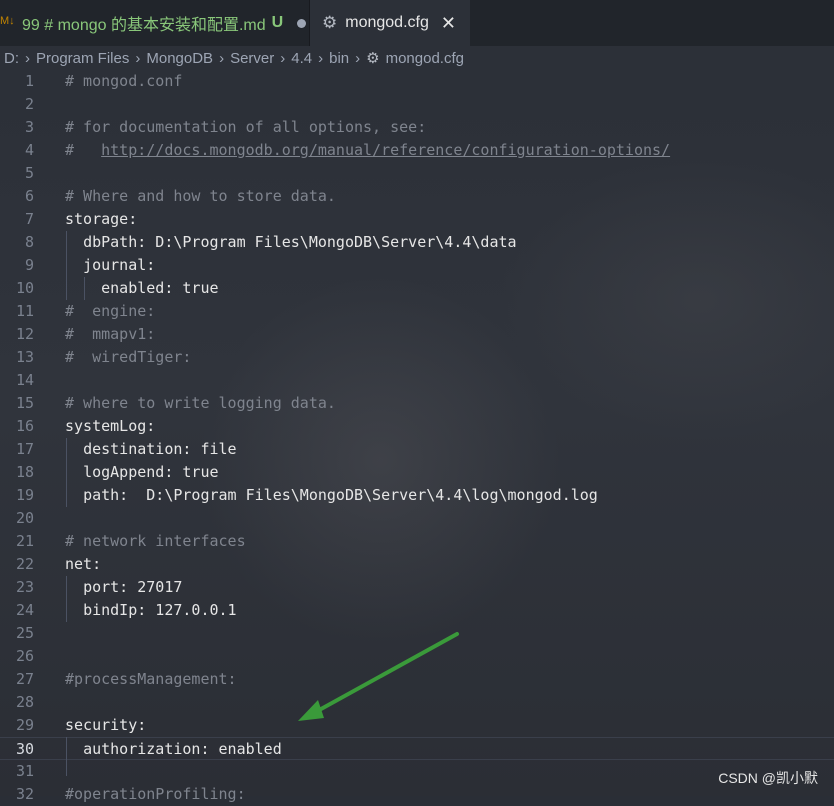 The image size is (834, 806). I want to click on annotation-arrow, so click(378, 676).